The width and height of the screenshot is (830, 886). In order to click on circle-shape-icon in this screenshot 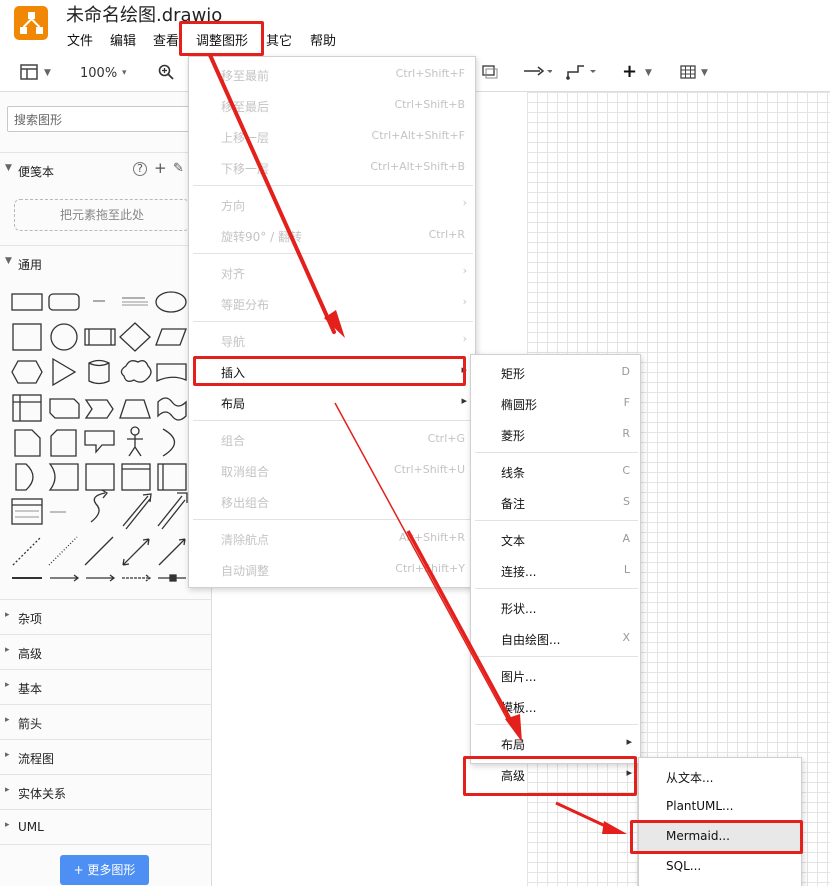, I will do `click(64, 337)`.